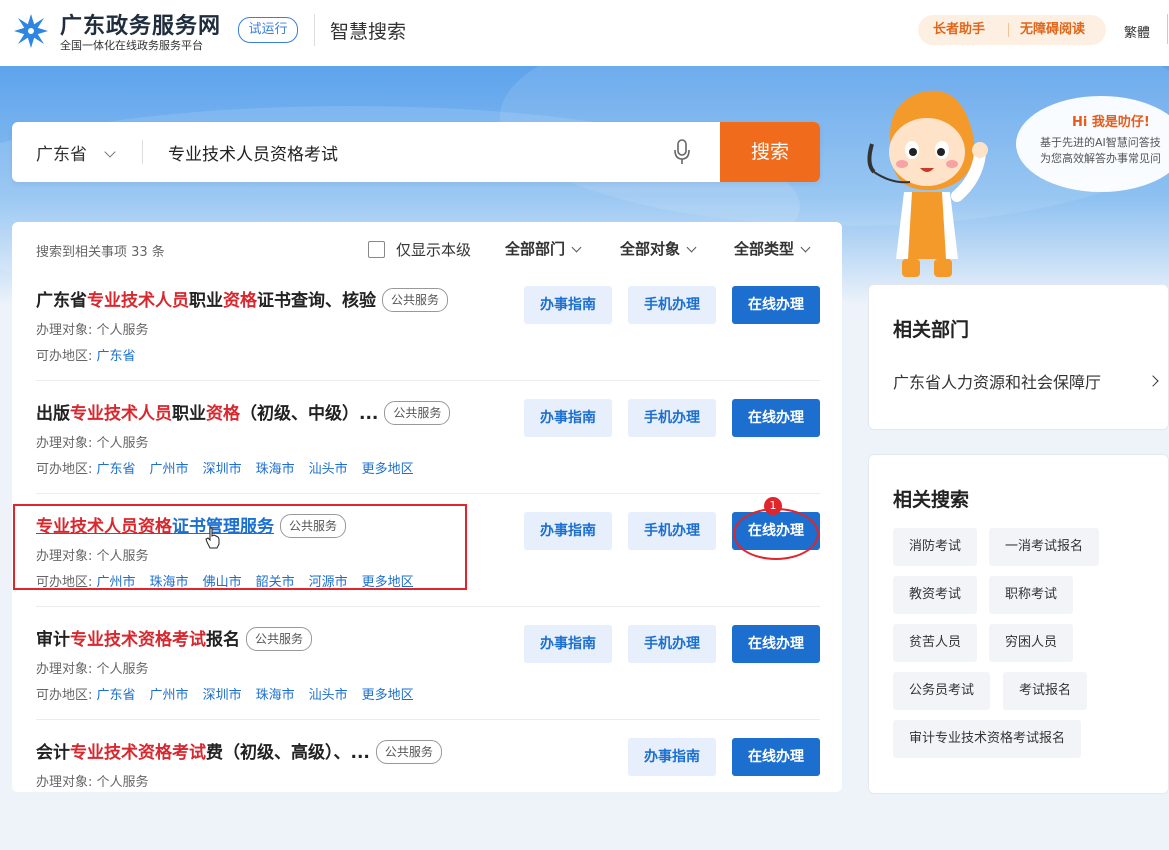 The image size is (1169, 850). Describe the element at coordinates (1045, 691) in the screenshot. I see `related-search-chip: 考试报名` at that location.